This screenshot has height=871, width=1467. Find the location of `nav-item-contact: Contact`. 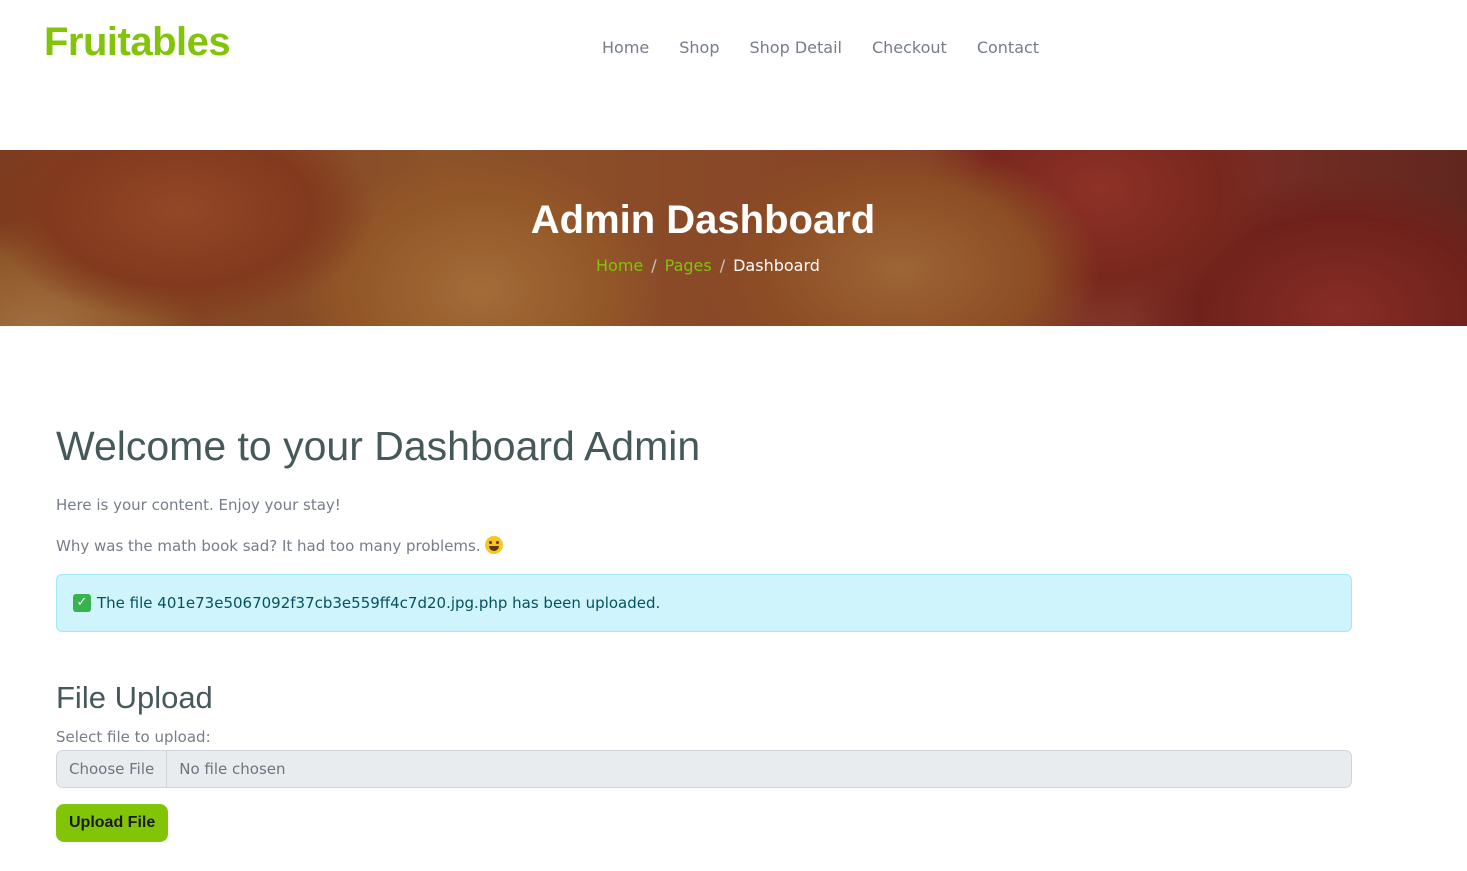

nav-item-contact: Contact is located at coordinates (1008, 48).